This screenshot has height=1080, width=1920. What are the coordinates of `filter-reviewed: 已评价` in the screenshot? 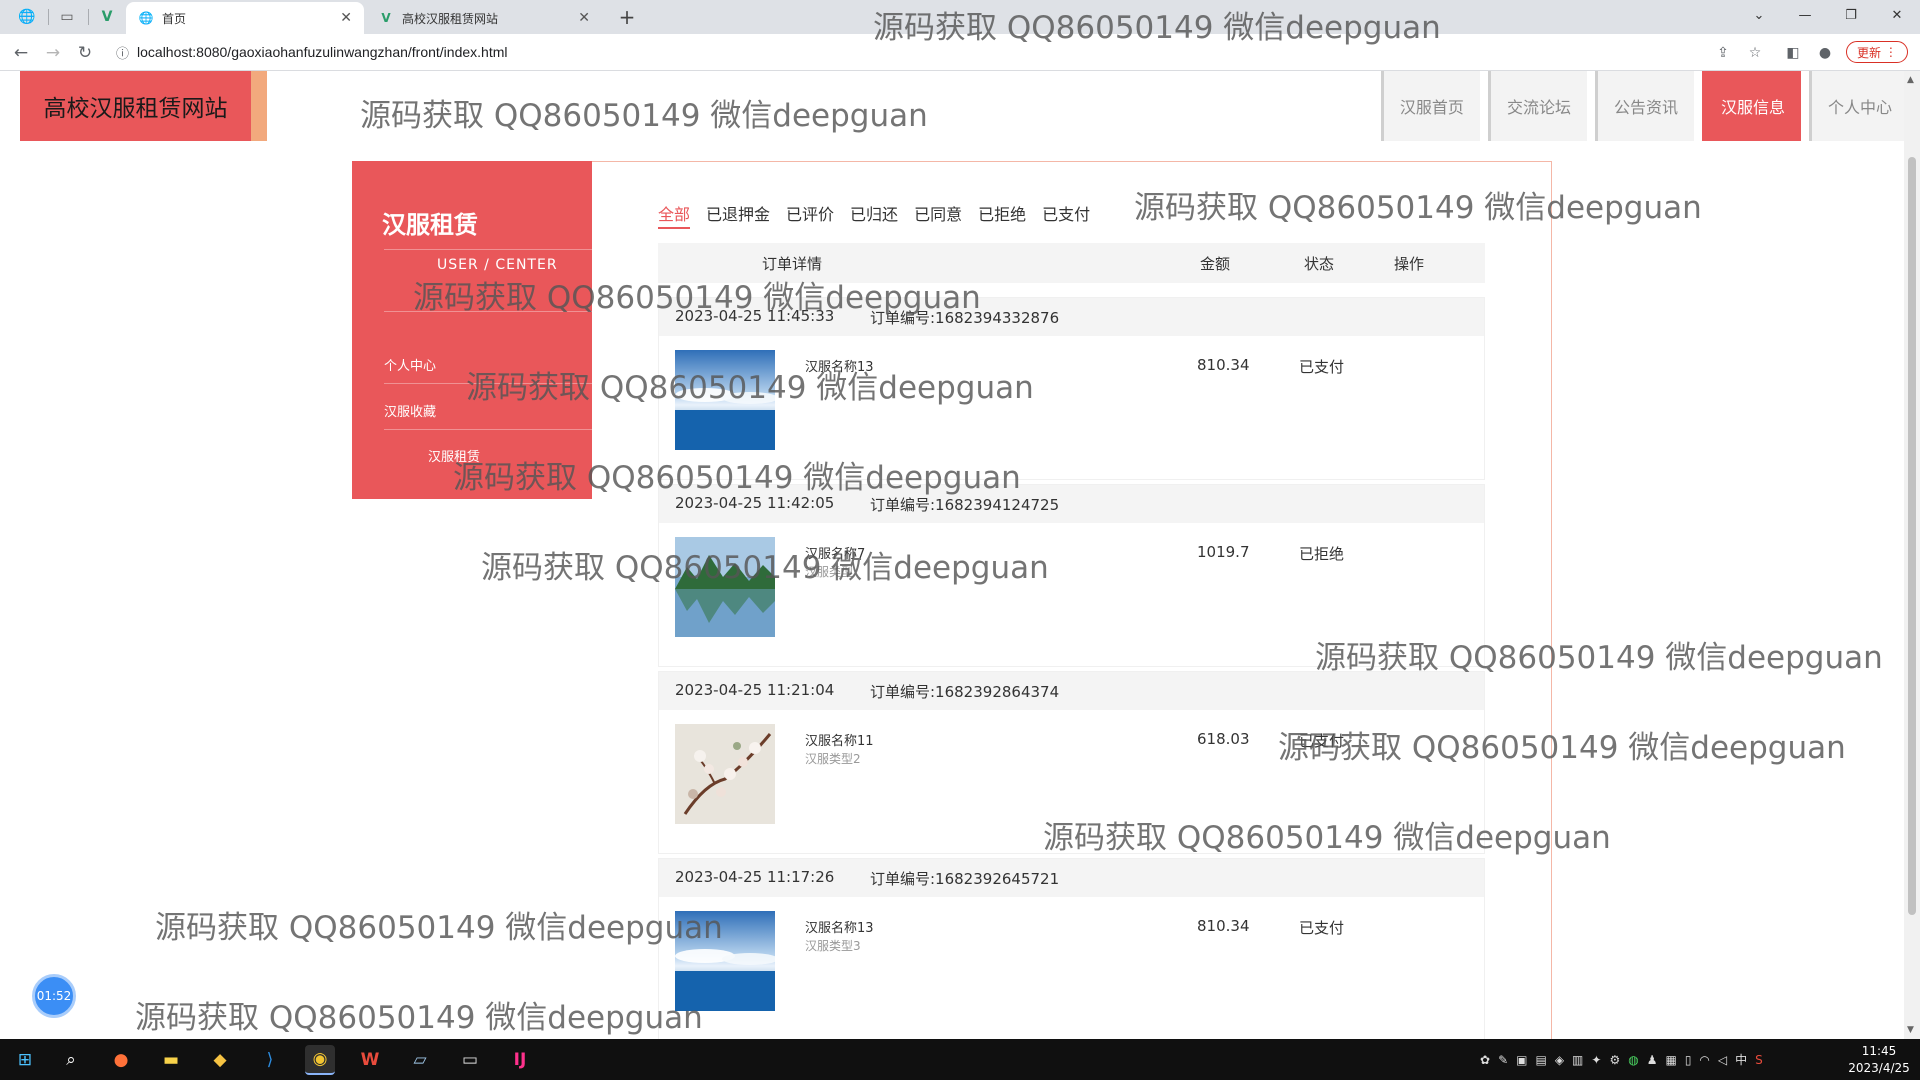 It's located at (810, 215).